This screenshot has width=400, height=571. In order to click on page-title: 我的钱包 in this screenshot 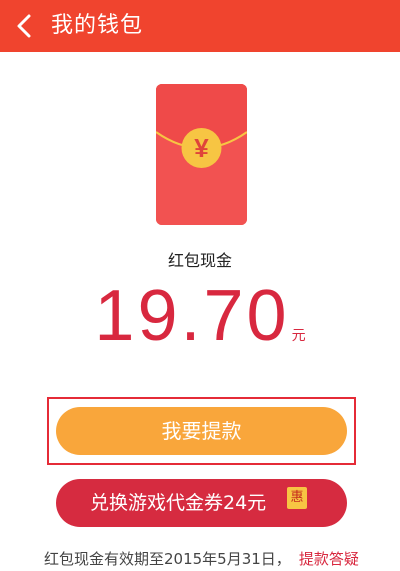, I will do `click(97, 25)`.